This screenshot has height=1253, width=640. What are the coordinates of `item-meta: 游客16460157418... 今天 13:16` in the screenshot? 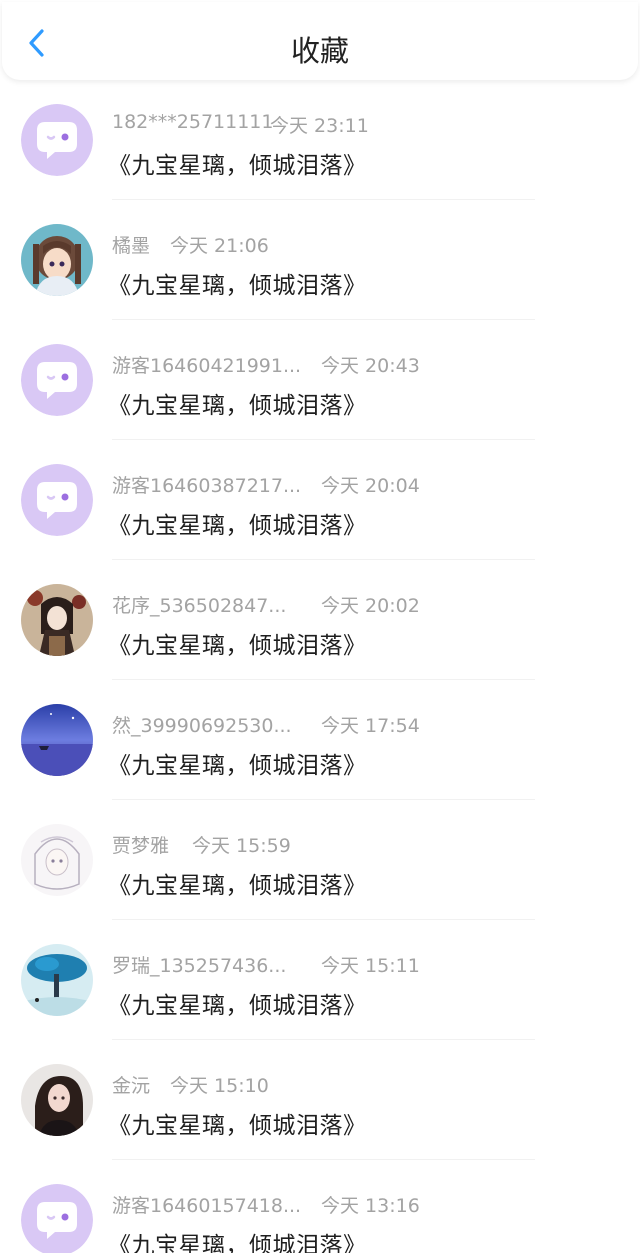 It's located at (266, 1204).